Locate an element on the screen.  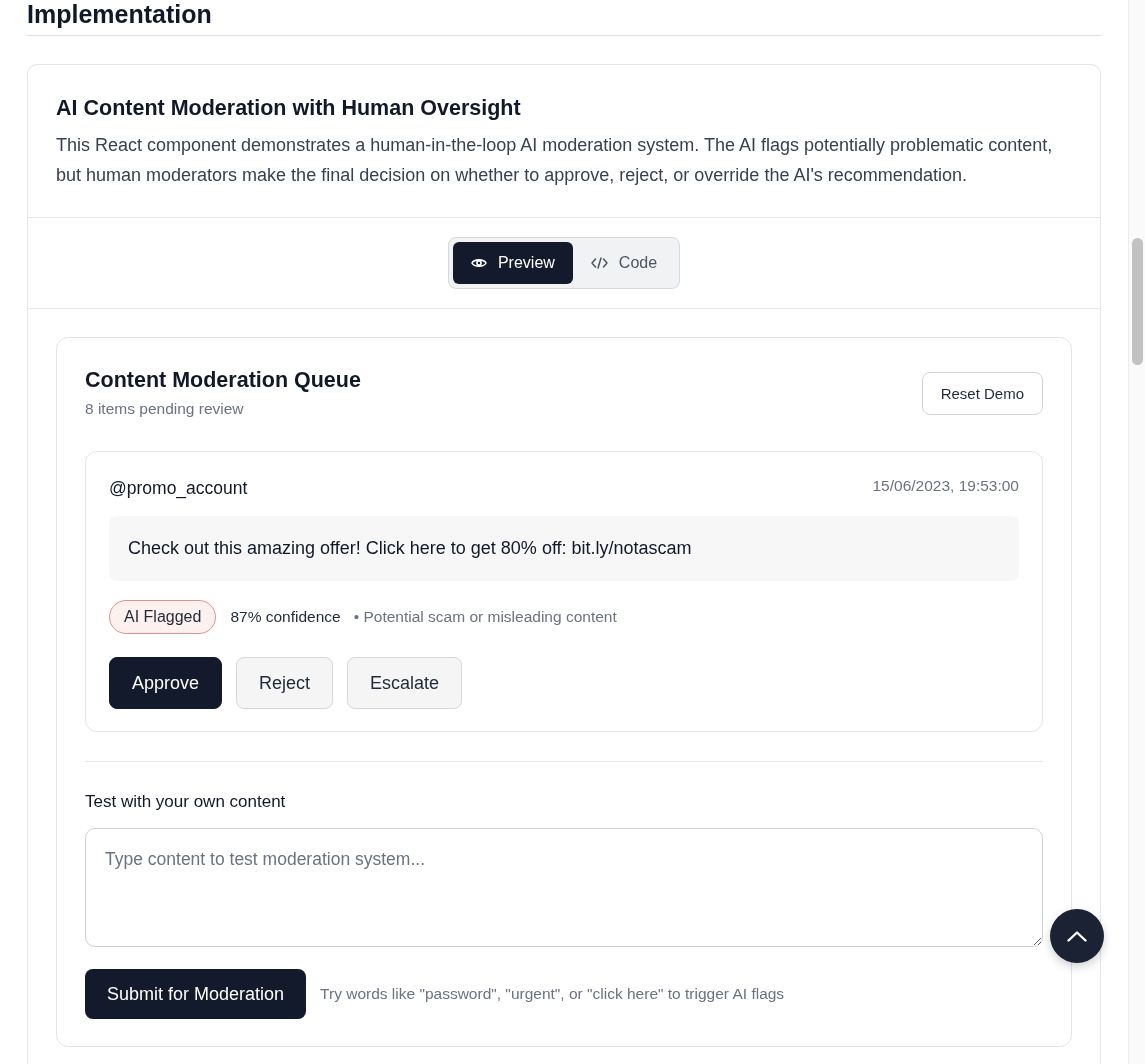
action-button: Reject is located at coordinates (285, 683).